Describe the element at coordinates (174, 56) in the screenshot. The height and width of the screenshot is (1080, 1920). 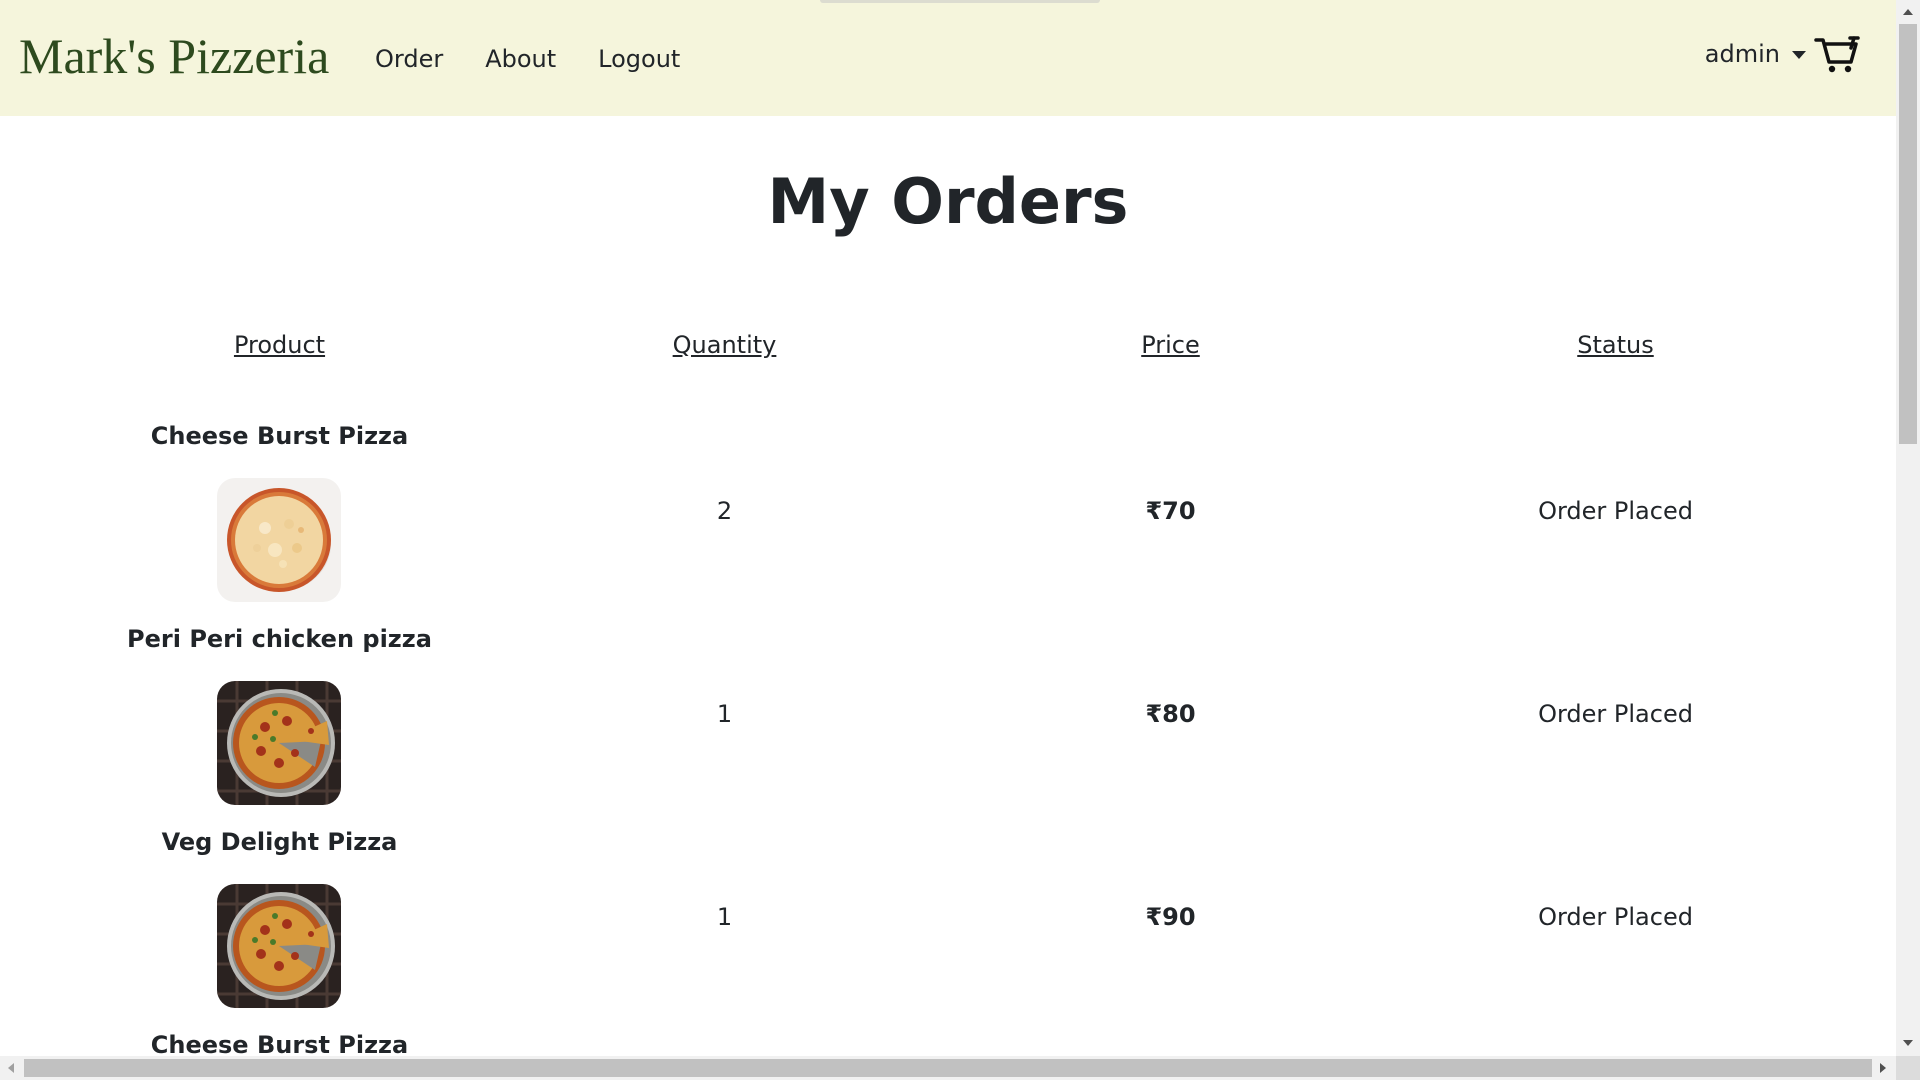
I see `brand-logo-link: Mark's Pizzeria` at that location.